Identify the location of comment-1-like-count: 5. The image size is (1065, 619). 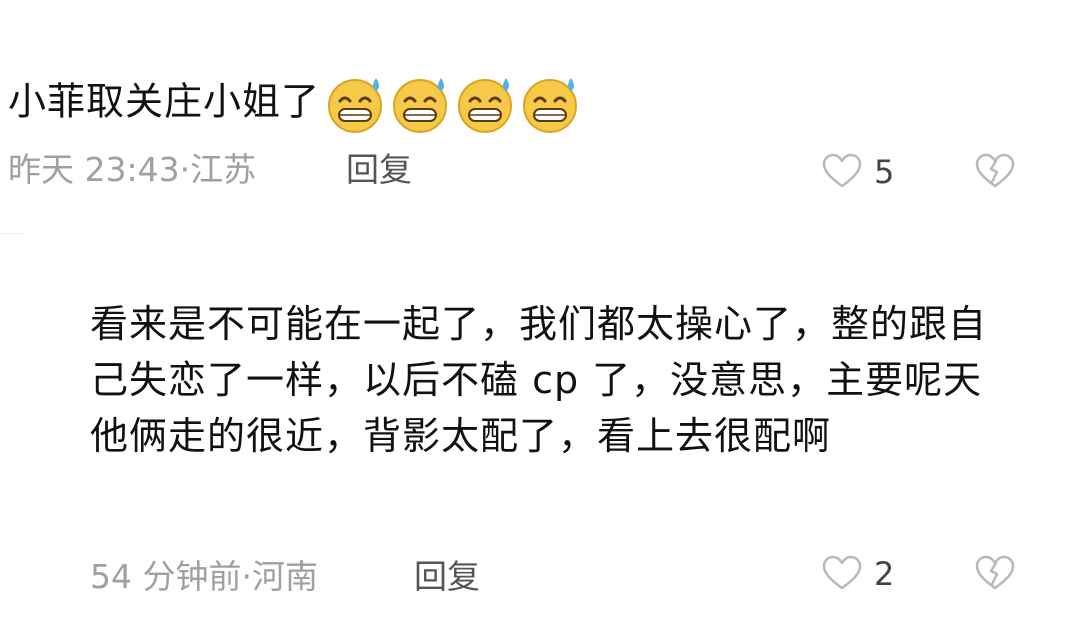
(884, 172).